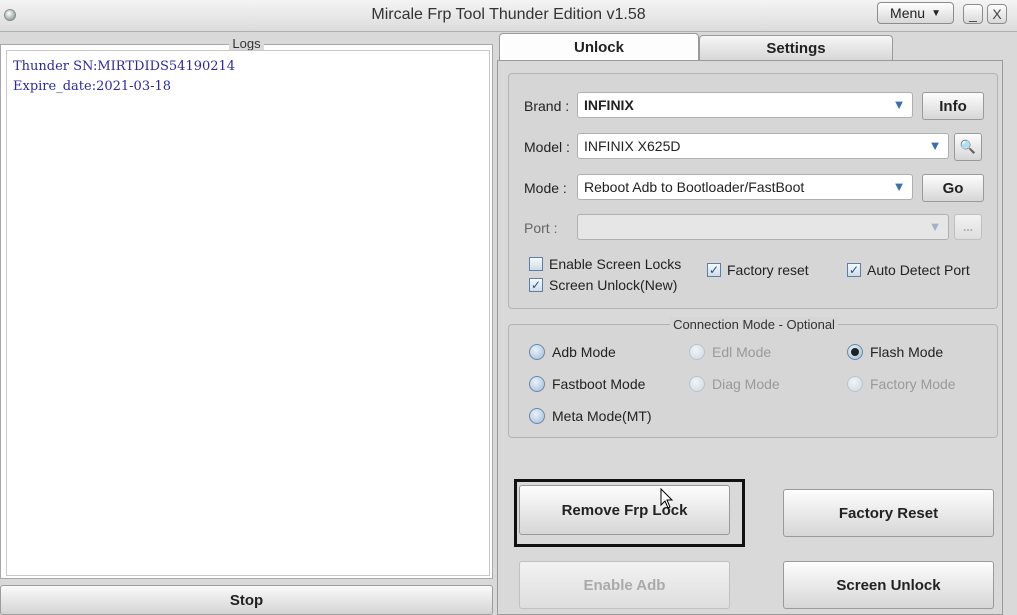  I want to click on mouse-pointer-icon, so click(667, 498).